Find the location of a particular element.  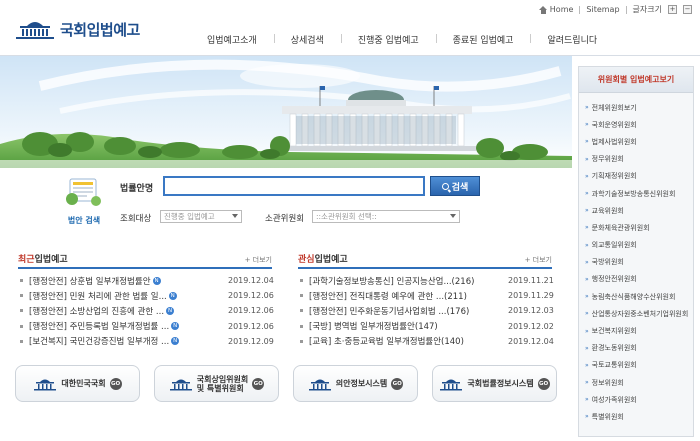

target-select: 진행중 입법예고 is located at coordinates (201, 216).